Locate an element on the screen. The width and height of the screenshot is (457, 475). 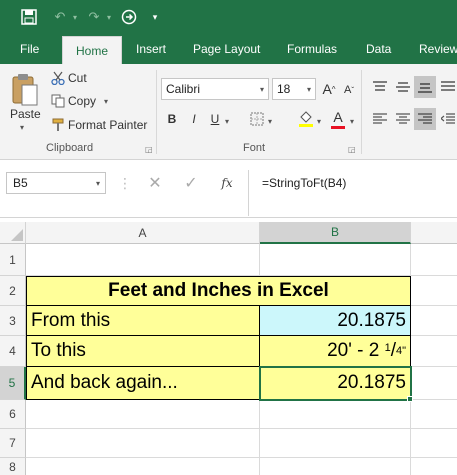
borders-icon is located at coordinates (257, 119).